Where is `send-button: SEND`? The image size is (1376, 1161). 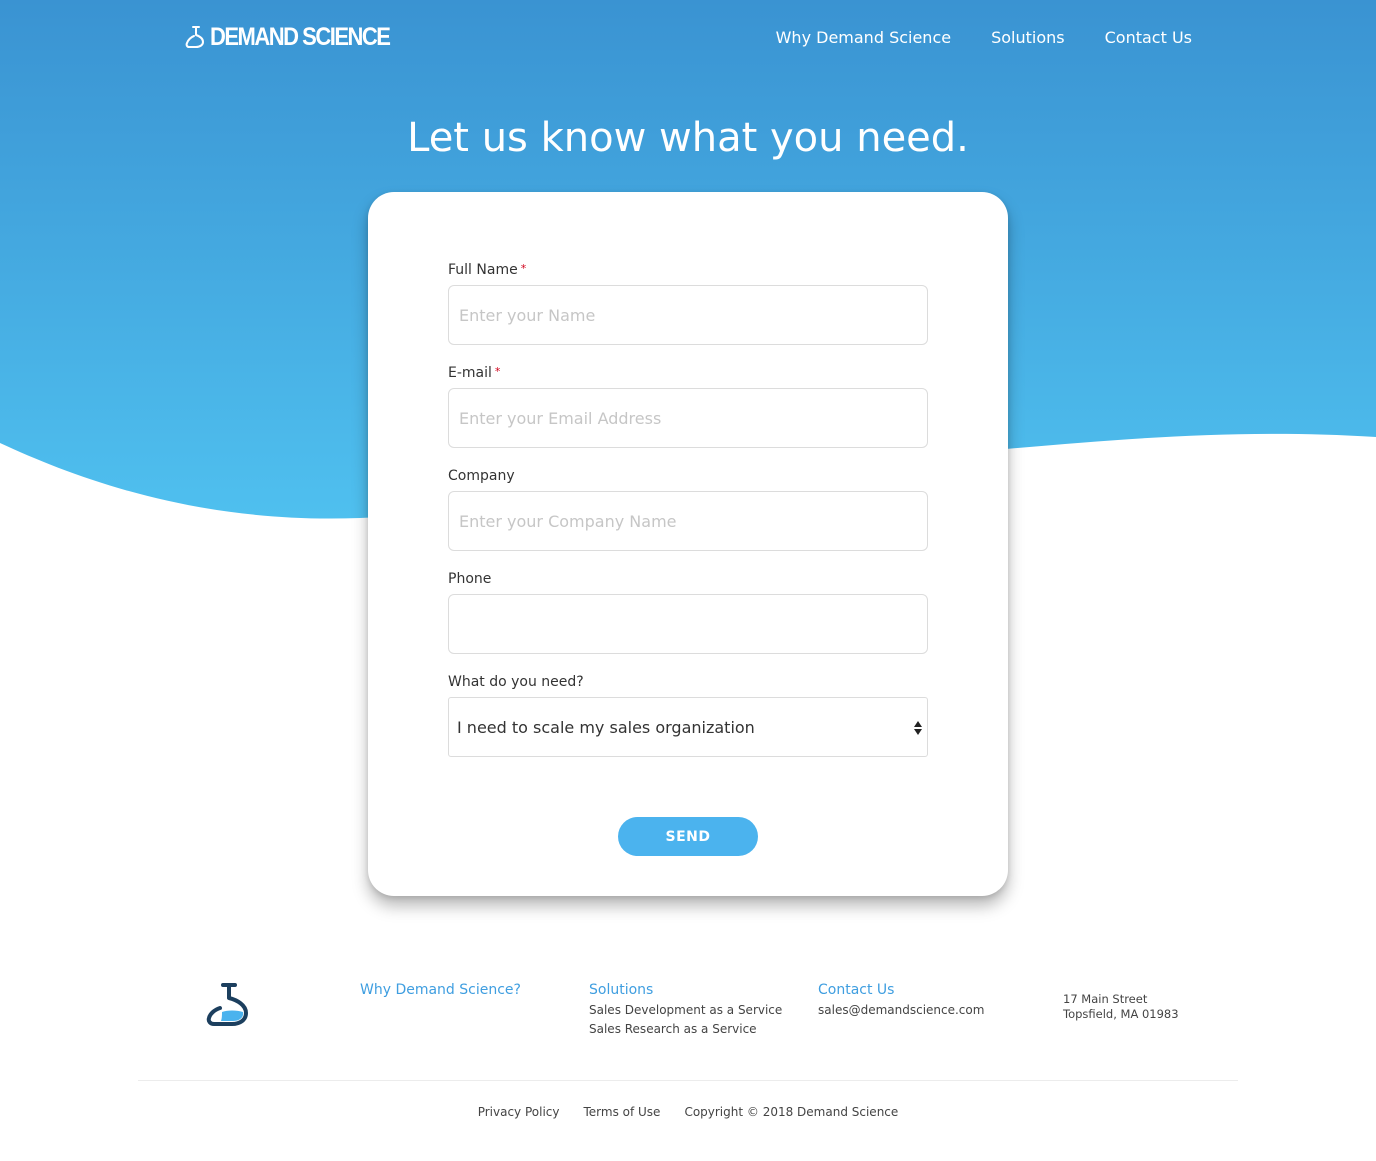 send-button: SEND is located at coordinates (688, 836).